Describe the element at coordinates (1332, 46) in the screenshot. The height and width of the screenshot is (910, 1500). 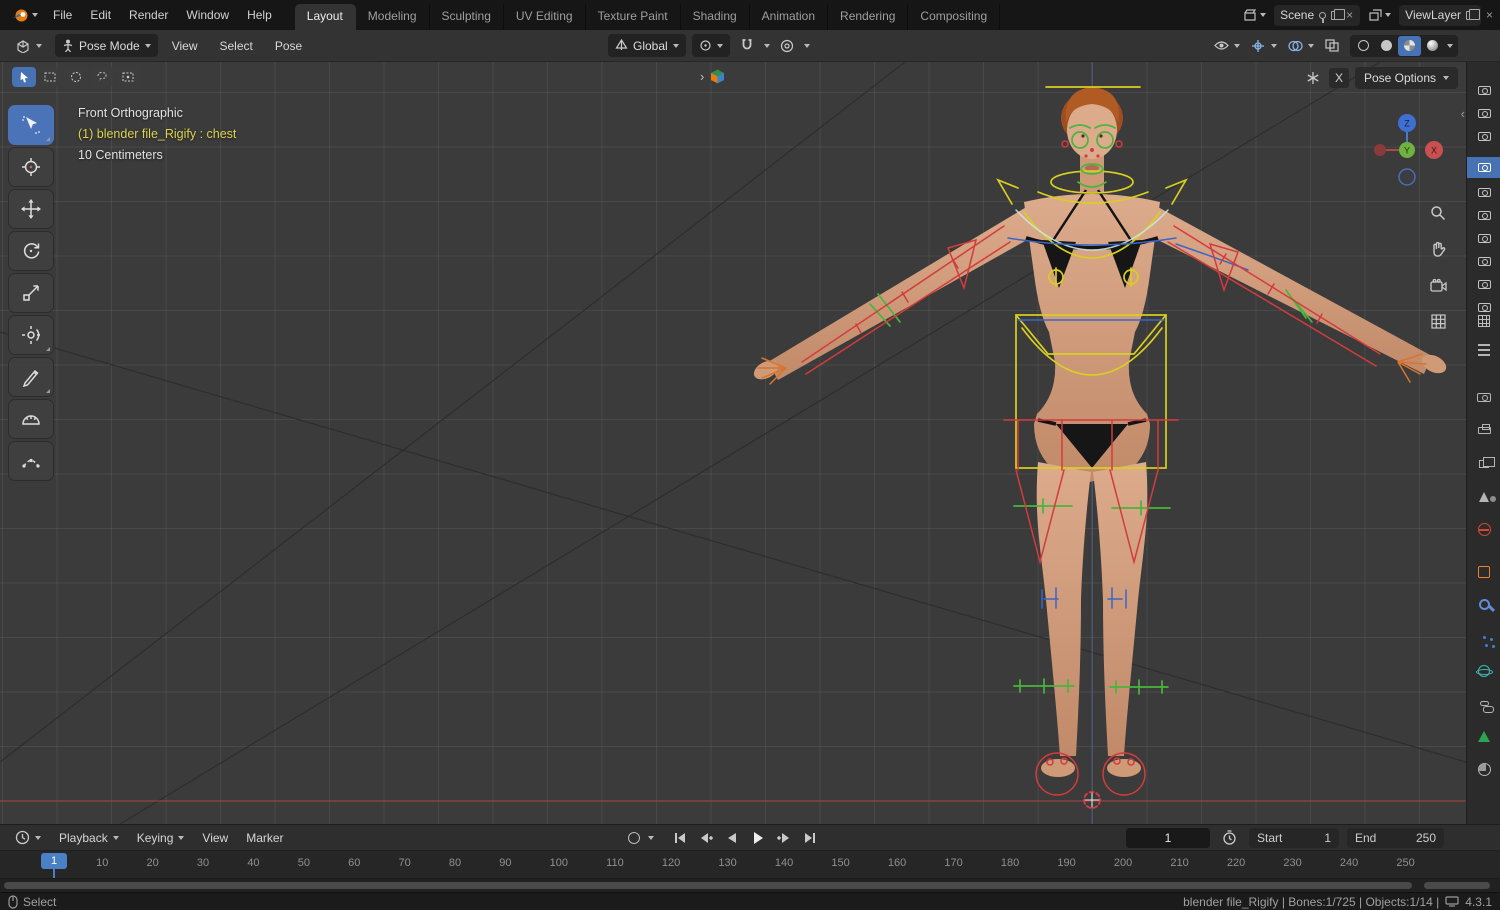
I see `xray-toggle` at that location.